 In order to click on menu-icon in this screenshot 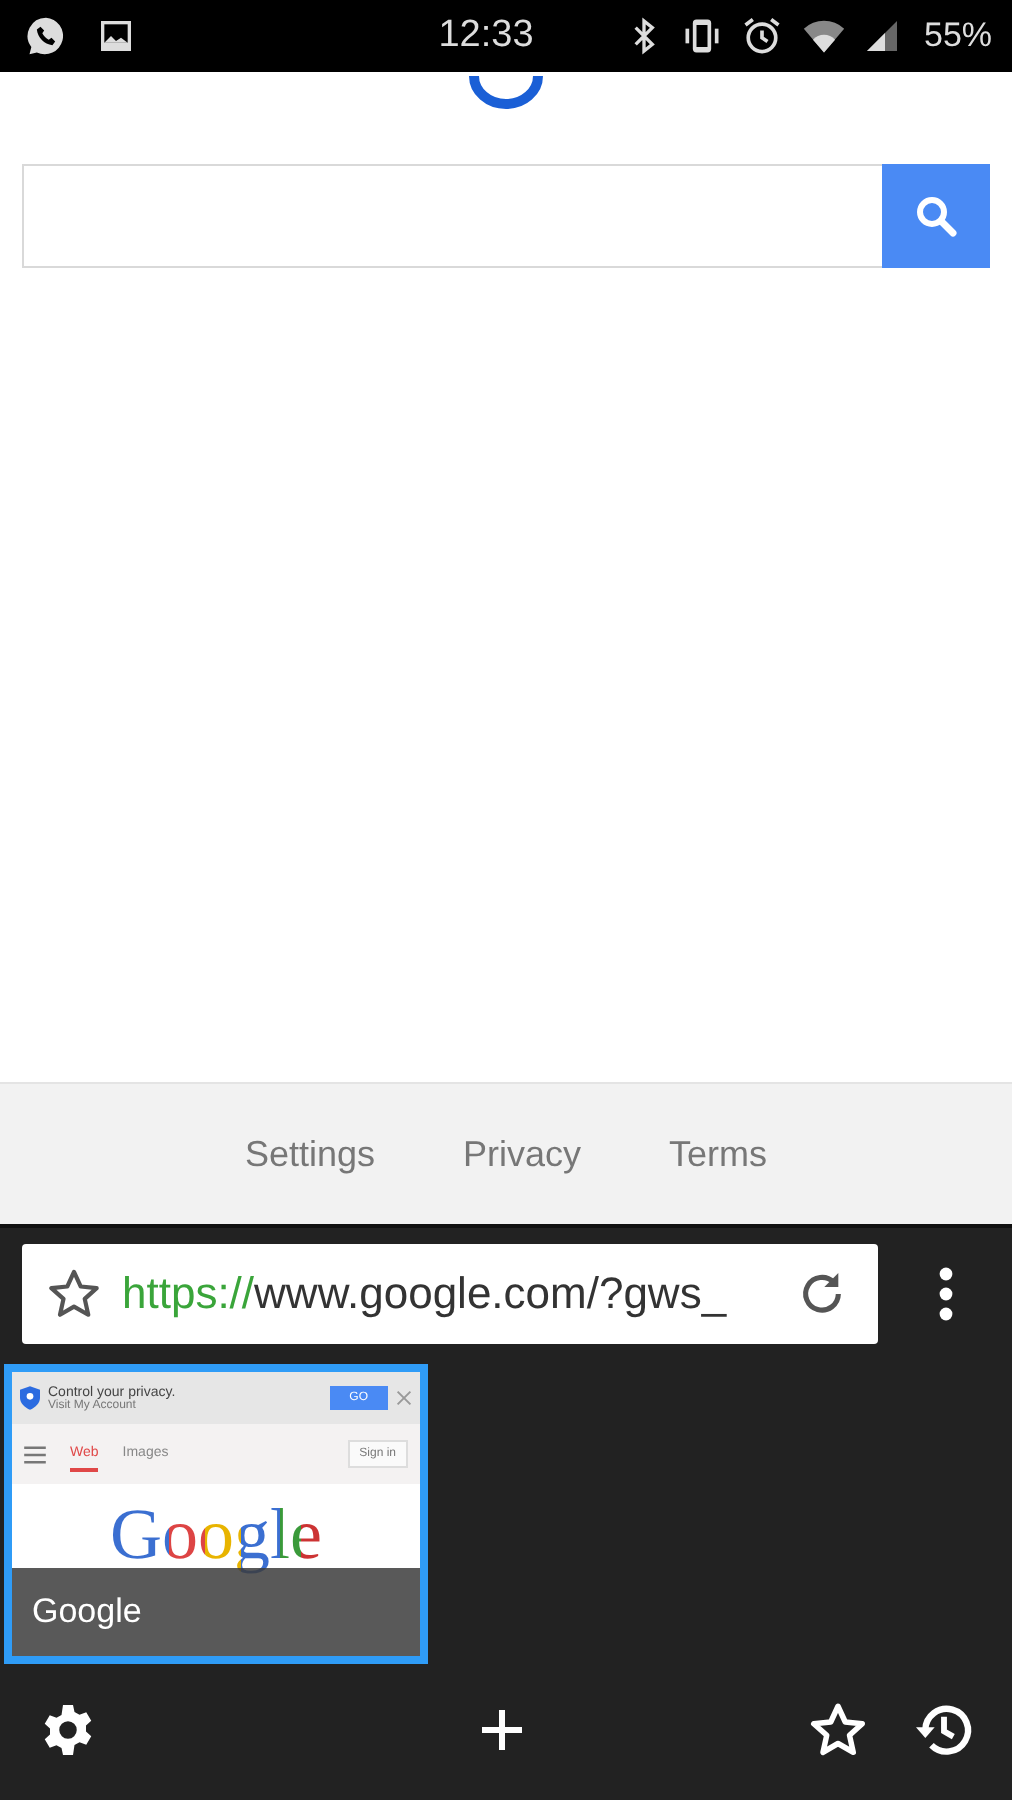, I will do `click(946, 1294)`.